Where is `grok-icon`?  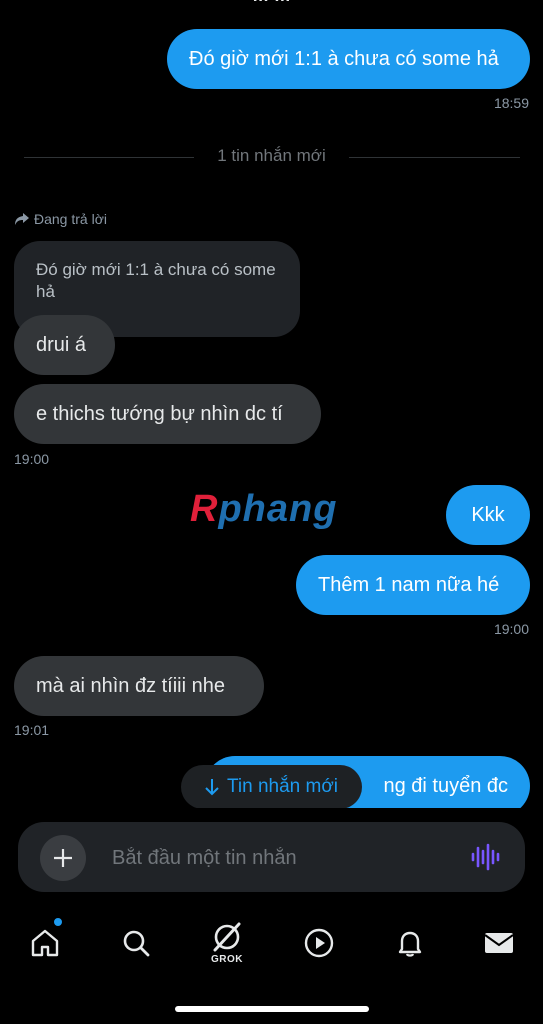
grok-icon is located at coordinates (227, 937).